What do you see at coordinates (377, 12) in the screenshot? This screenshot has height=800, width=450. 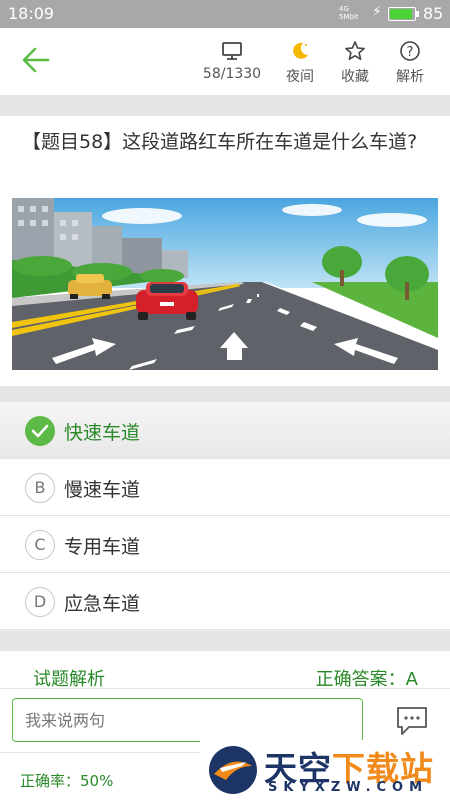 I see `charging-icon: ⚡` at bounding box center [377, 12].